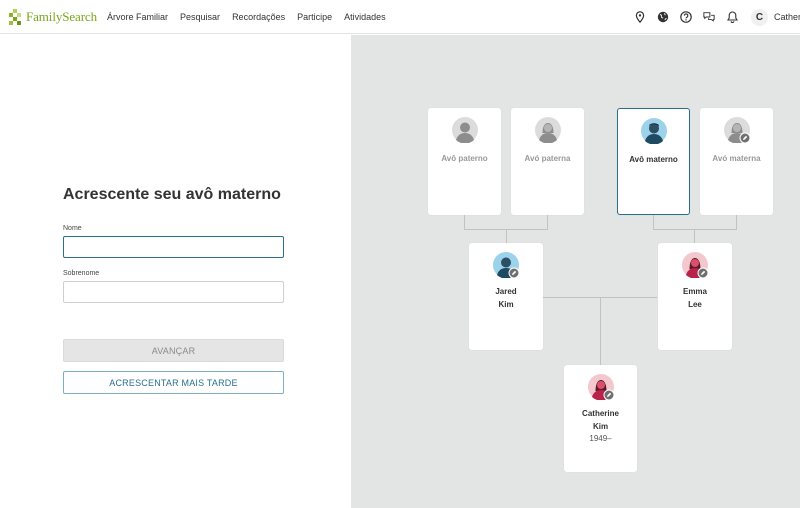 Image resolution: width=800 pixels, height=508 pixels. I want to click on card-first-name: Catherine, so click(600, 413).